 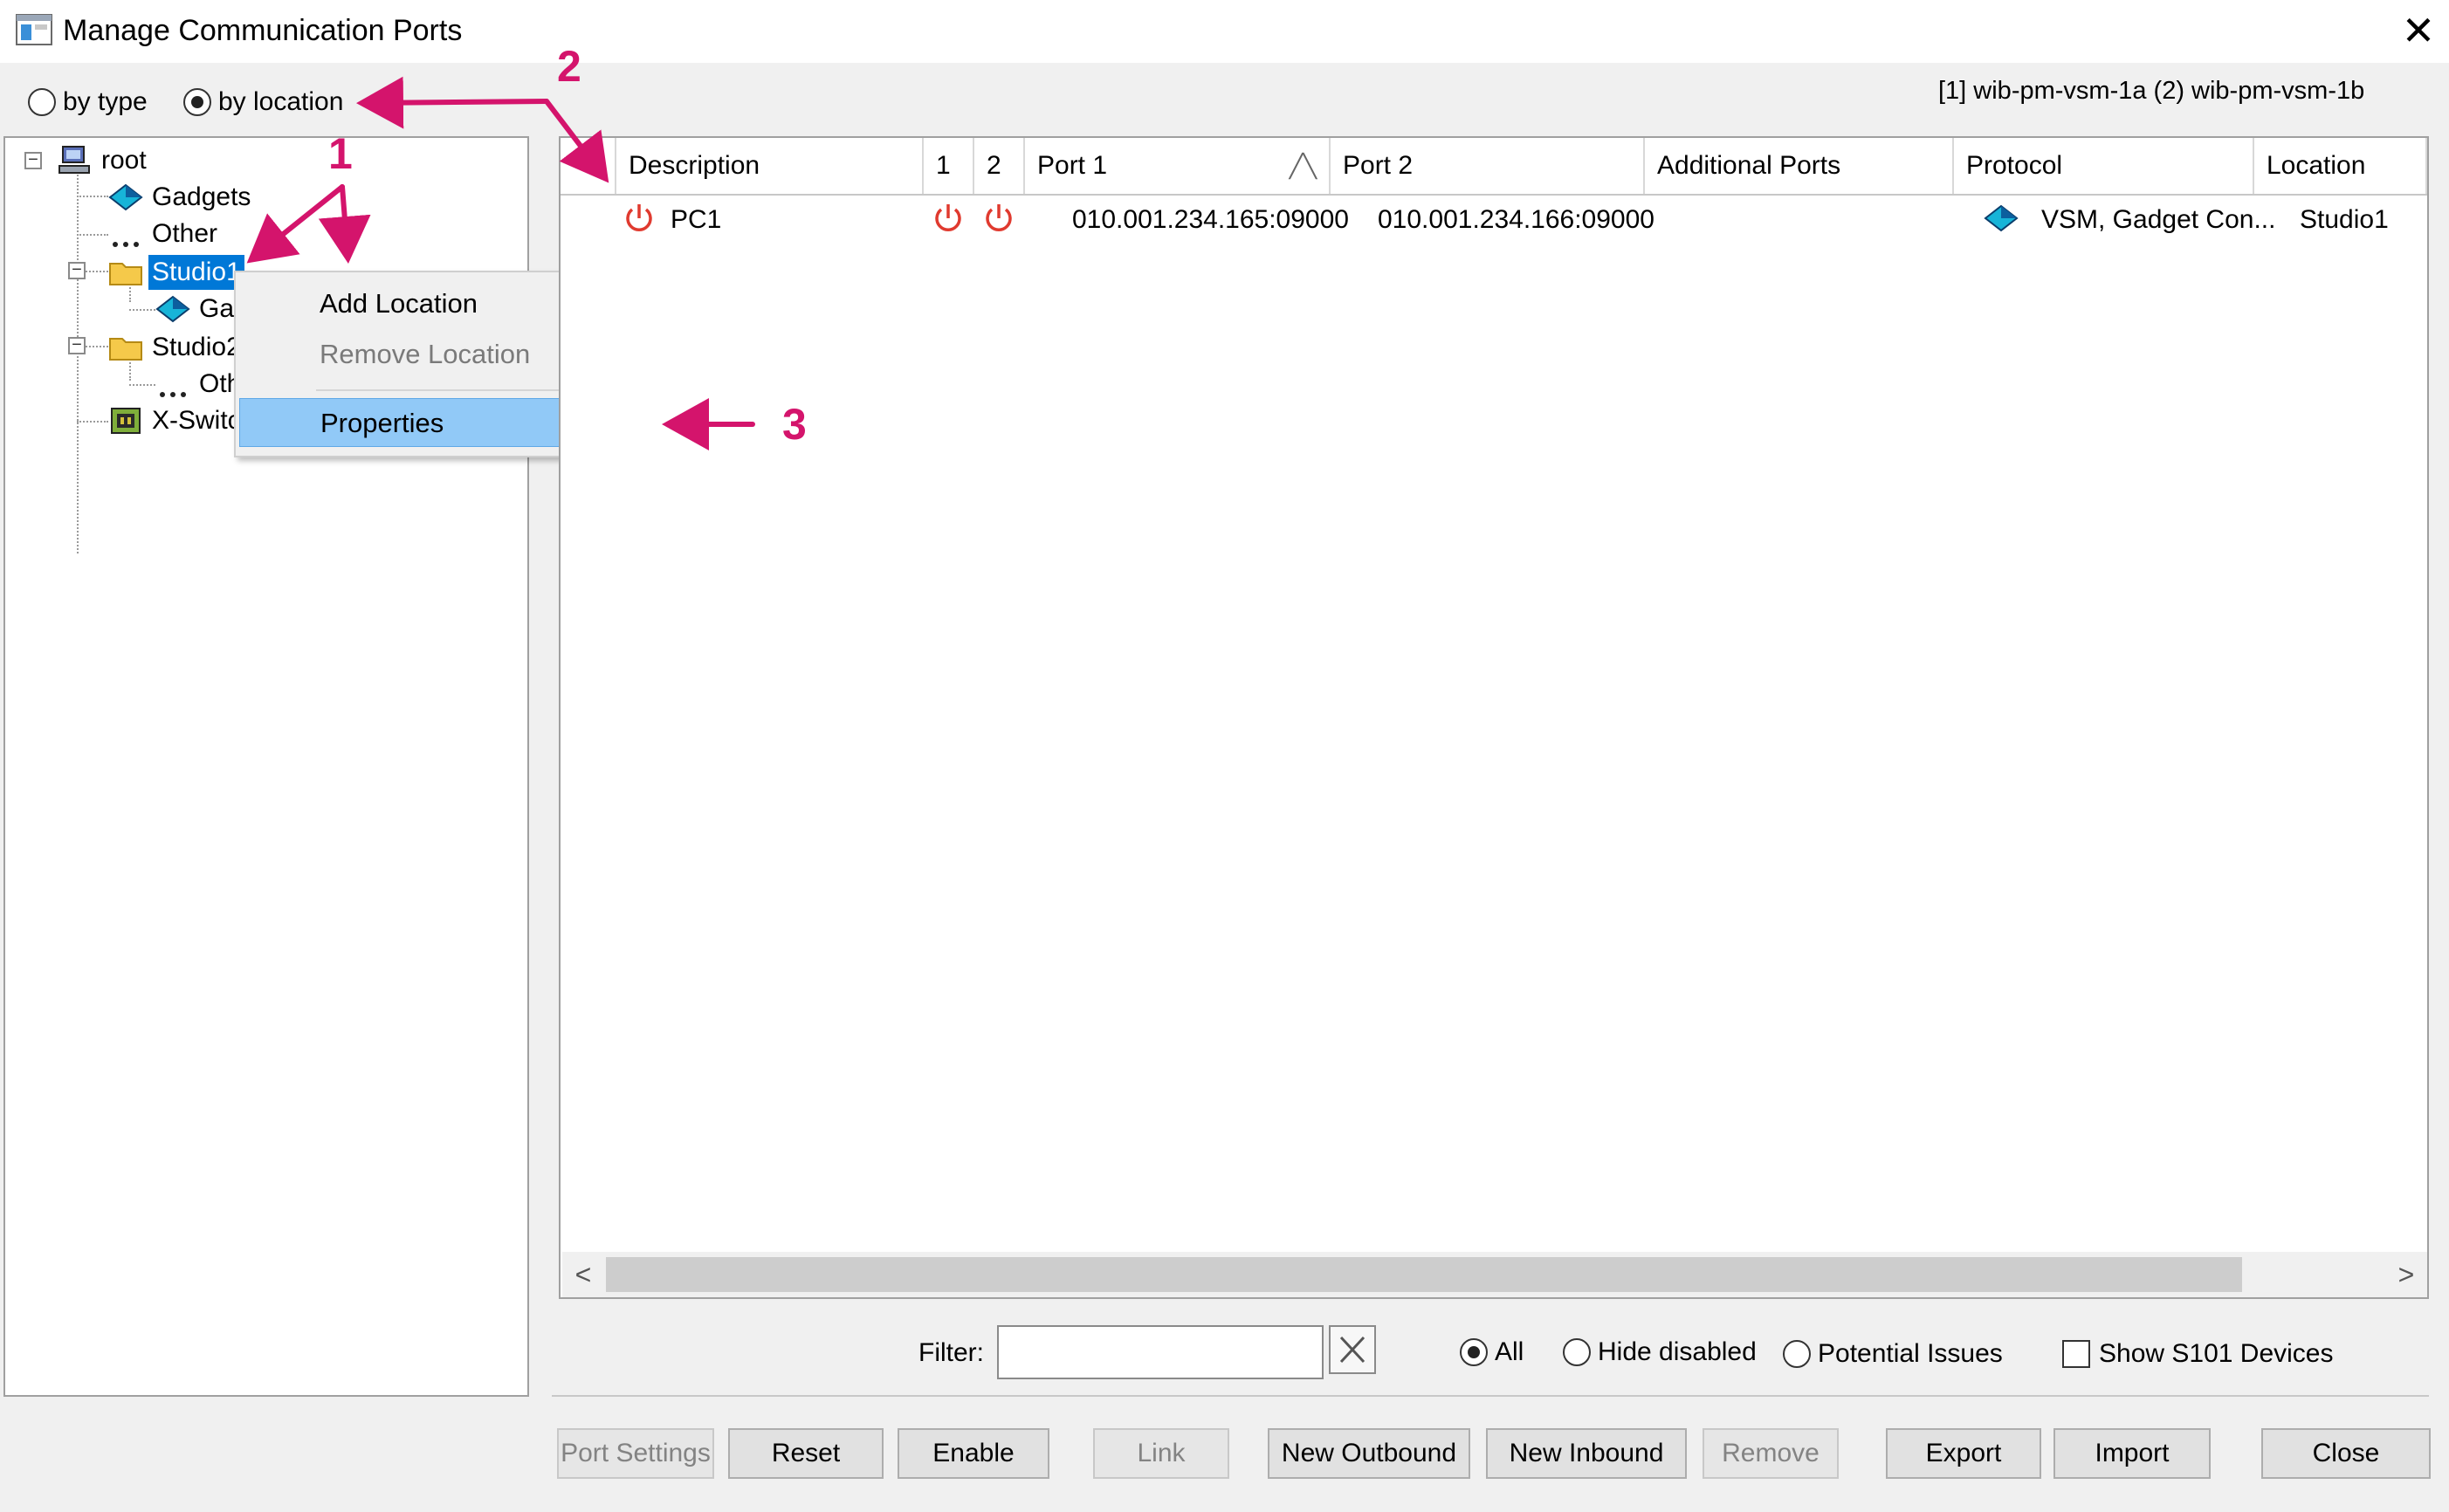 What do you see at coordinates (794, 425) in the screenshot?
I see `annotation-number-3: 3` at bounding box center [794, 425].